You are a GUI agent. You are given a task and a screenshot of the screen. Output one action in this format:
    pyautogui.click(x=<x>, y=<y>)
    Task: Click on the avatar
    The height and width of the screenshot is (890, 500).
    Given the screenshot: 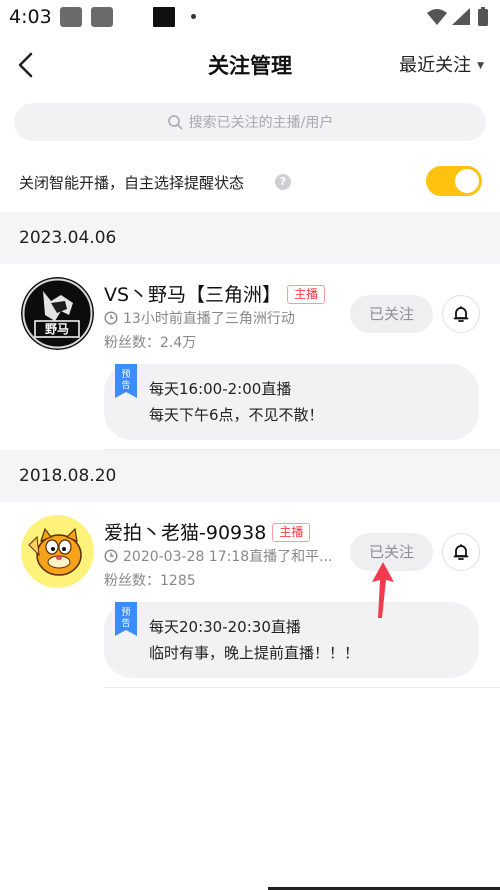 What is the action you would take?
    pyautogui.click(x=57, y=551)
    